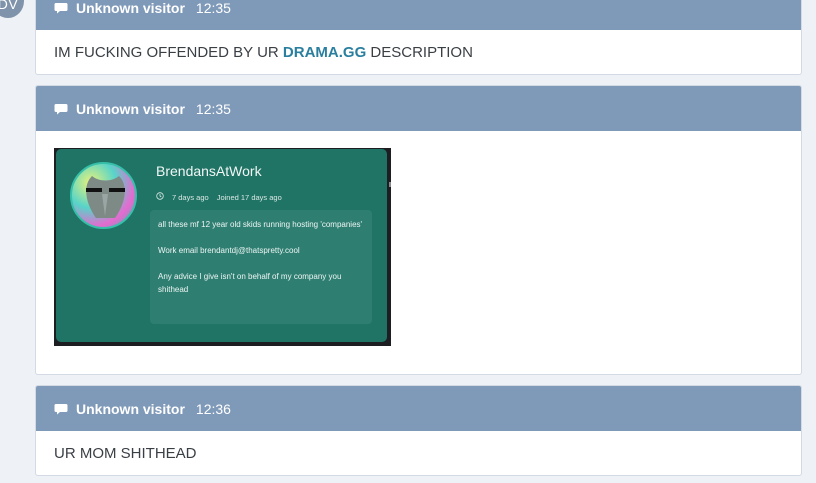 The image size is (816, 483). I want to click on user-avatar: DV, so click(12, 9).